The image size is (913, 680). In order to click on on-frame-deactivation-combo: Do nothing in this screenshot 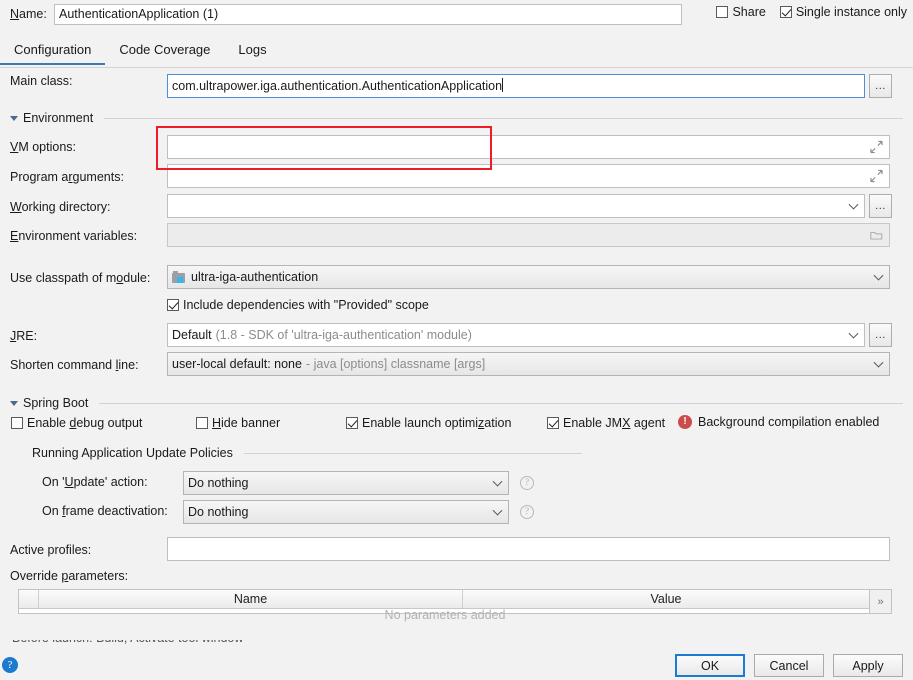, I will do `click(346, 512)`.